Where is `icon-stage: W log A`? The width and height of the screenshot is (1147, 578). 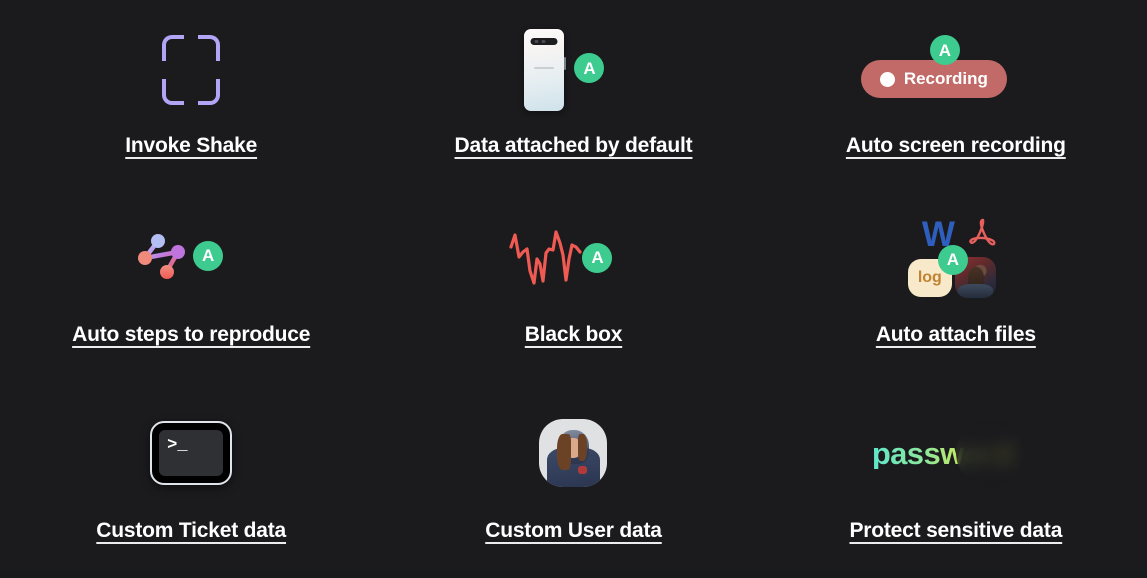 icon-stage: W log A is located at coordinates (956, 259).